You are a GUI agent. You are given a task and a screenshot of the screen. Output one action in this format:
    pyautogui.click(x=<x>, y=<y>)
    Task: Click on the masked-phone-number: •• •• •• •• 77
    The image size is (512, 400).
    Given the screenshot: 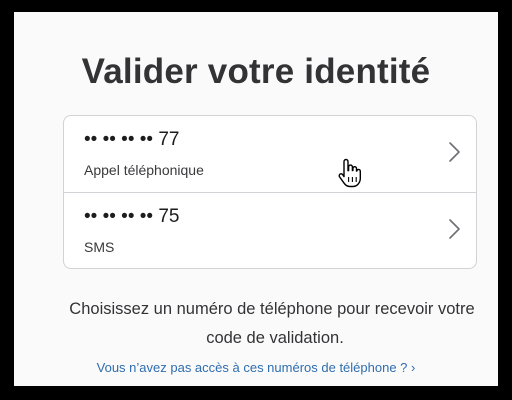 What is the action you would take?
    pyautogui.click(x=132, y=139)
    